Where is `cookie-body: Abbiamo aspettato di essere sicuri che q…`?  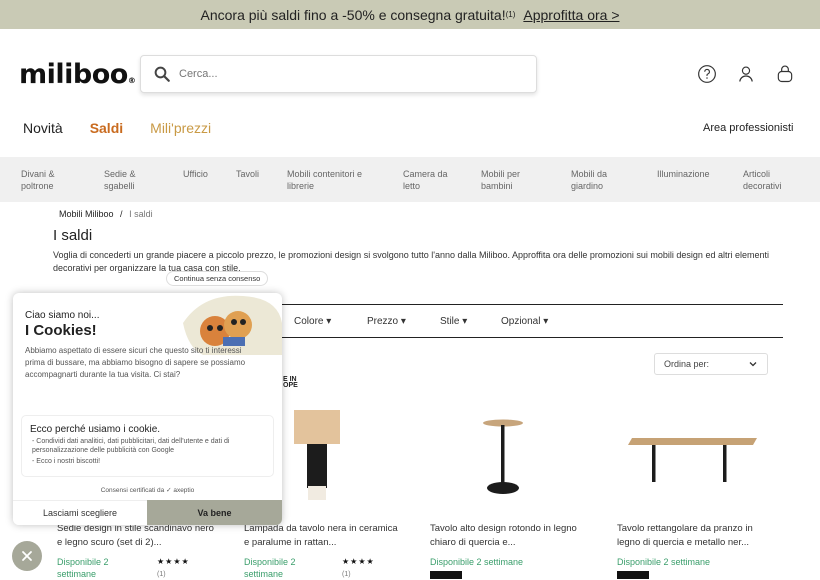
cookie-body: Abbiamo aspettato di essere sicuri che q… is located at coordinates (135, 362).